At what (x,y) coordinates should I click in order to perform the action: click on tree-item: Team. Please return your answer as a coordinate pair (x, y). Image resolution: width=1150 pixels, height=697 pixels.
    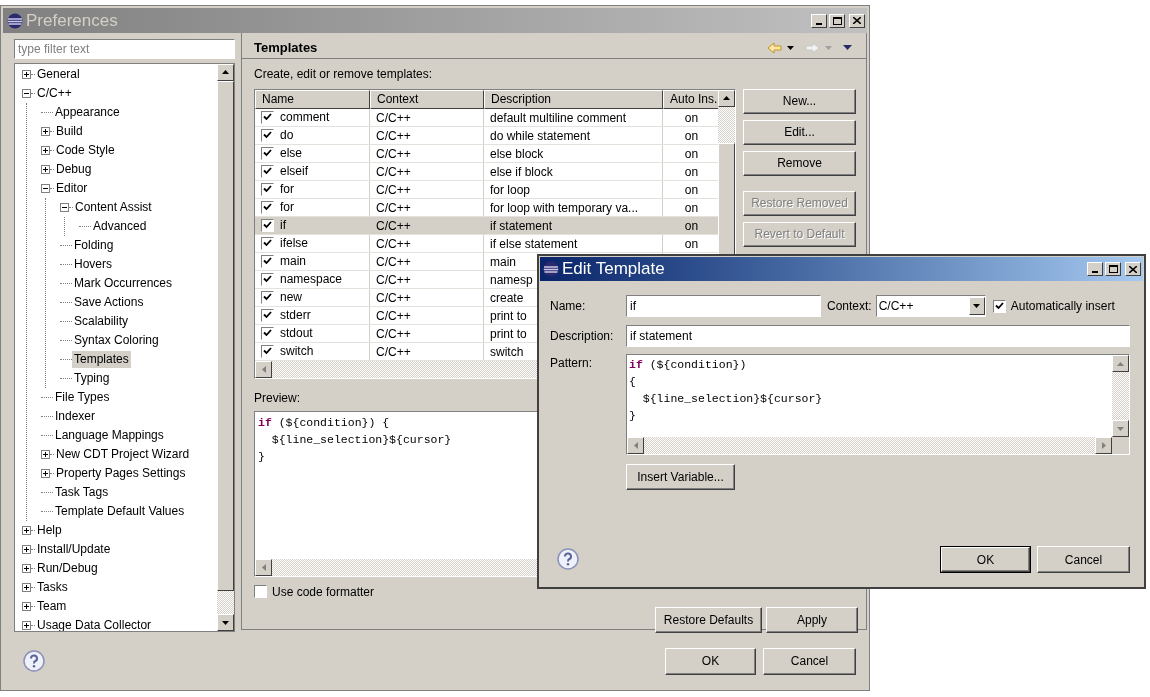
    Looking at the image, I should click on (52, 606).